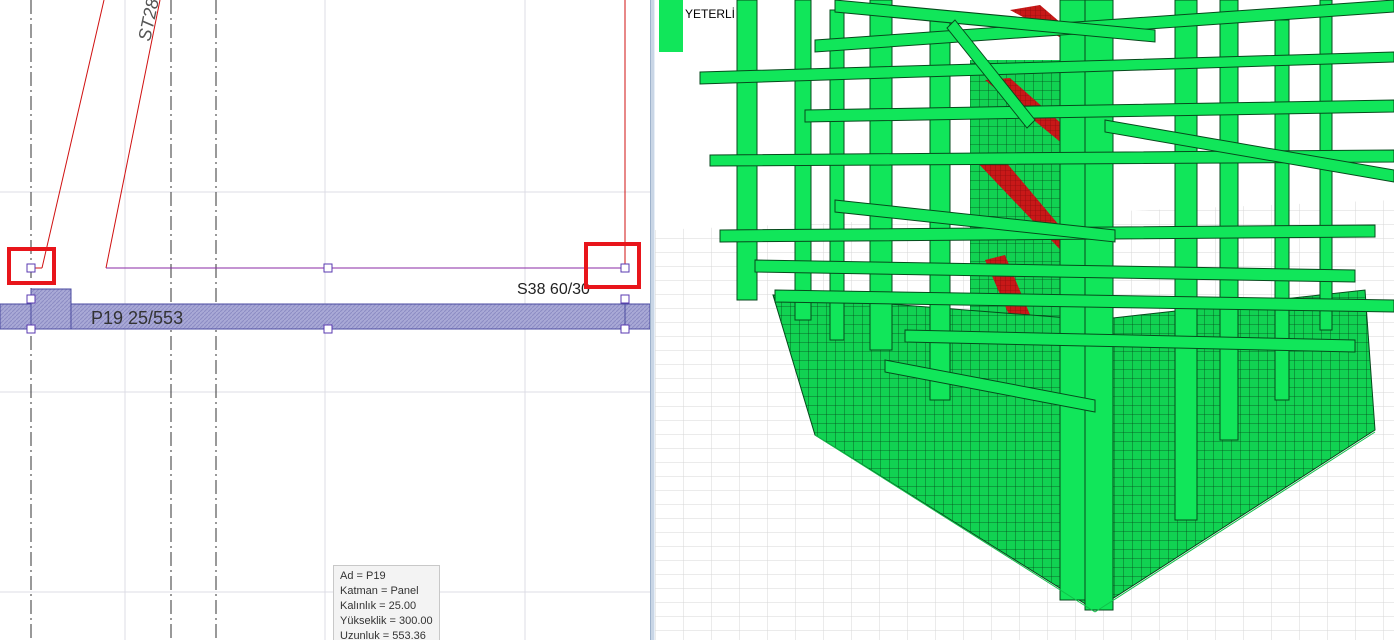  I want to click on column-label: S38 60/30, so click(553, 289).